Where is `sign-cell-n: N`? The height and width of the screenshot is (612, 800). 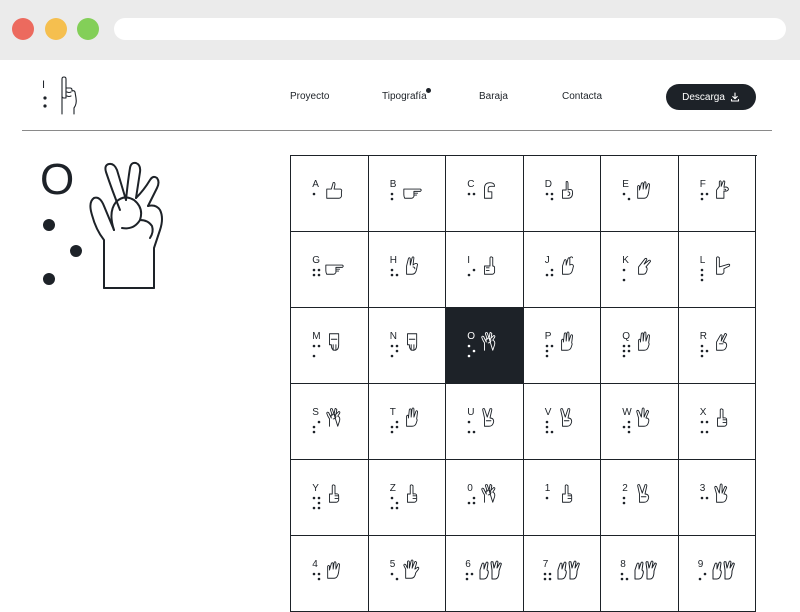
sign-cell-n: N is located at coordinates (407, 346).